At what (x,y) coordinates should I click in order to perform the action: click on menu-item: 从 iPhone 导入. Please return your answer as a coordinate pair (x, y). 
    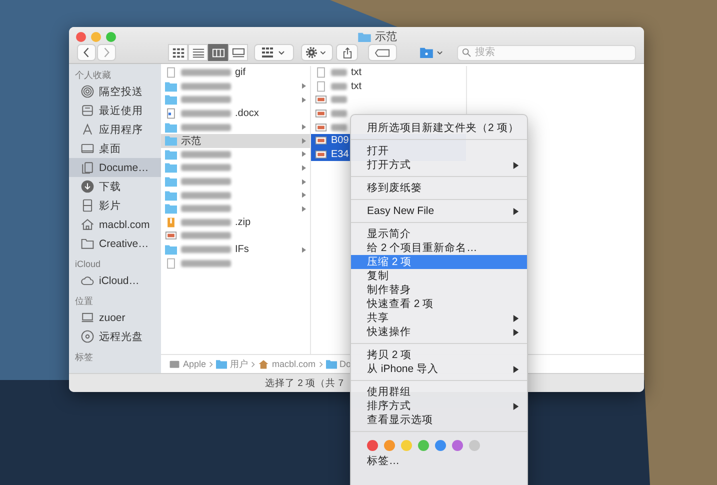
    Looking at the image, I should click on (439, 369).